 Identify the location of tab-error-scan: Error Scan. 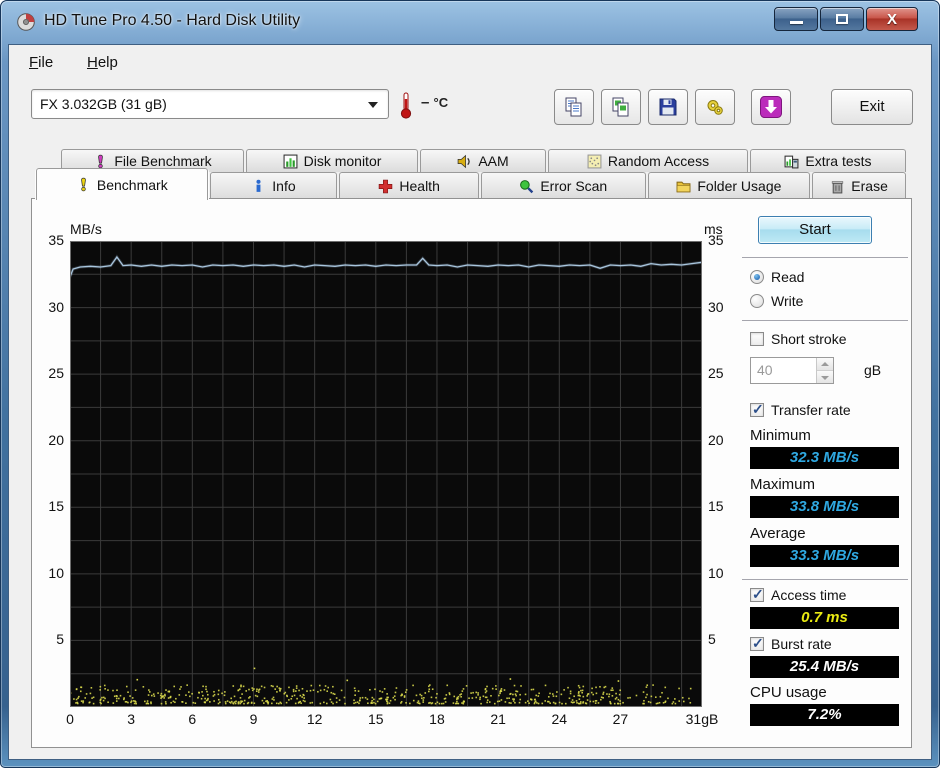
(563, 185).